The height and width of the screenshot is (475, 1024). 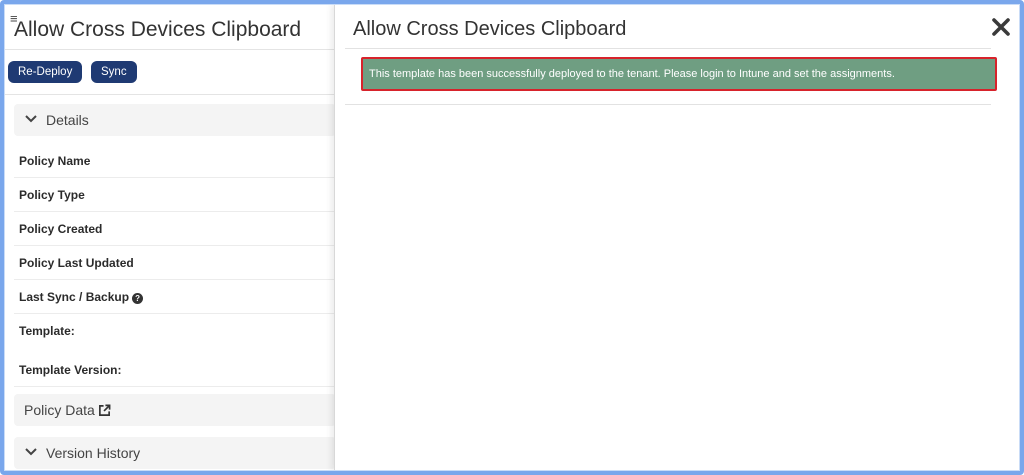 I want to click on policy-data-section-header: Policy Data, so click(x=174, y=410).